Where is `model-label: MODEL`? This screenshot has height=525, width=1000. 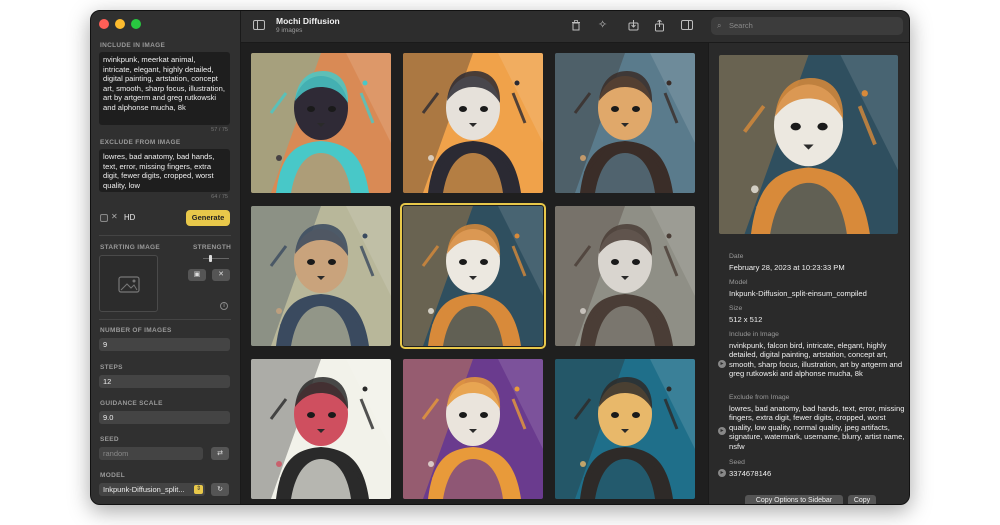
model-label: MODEL is located at coordinates (112, 475).